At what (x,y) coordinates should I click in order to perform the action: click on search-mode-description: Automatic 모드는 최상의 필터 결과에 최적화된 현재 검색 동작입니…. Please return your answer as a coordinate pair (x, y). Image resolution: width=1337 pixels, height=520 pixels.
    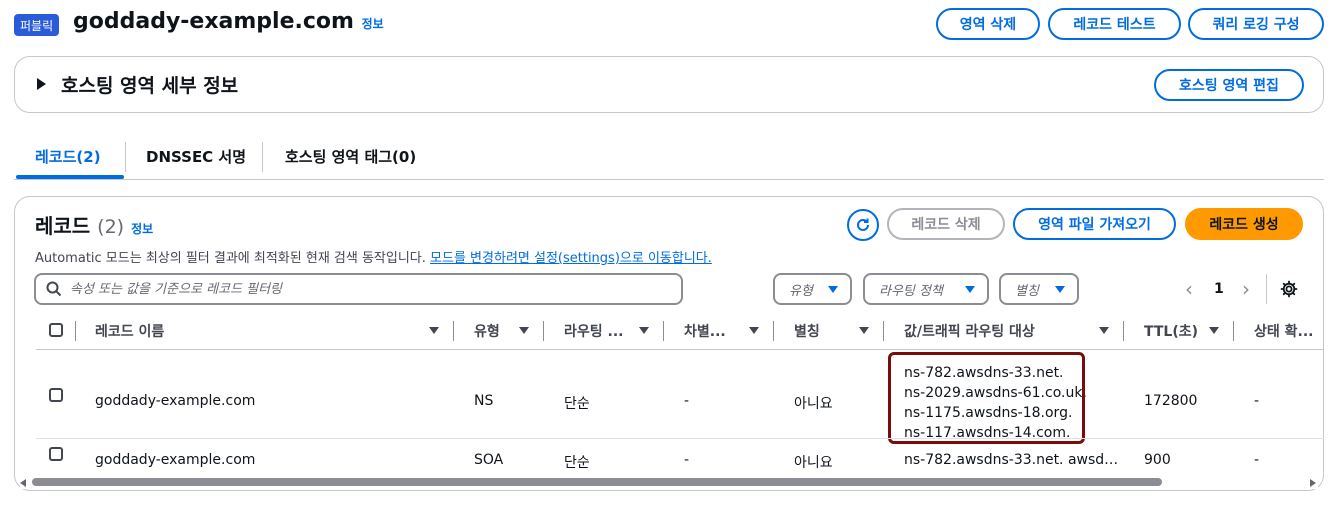
    Looking at the image, I should click on (373, 256).